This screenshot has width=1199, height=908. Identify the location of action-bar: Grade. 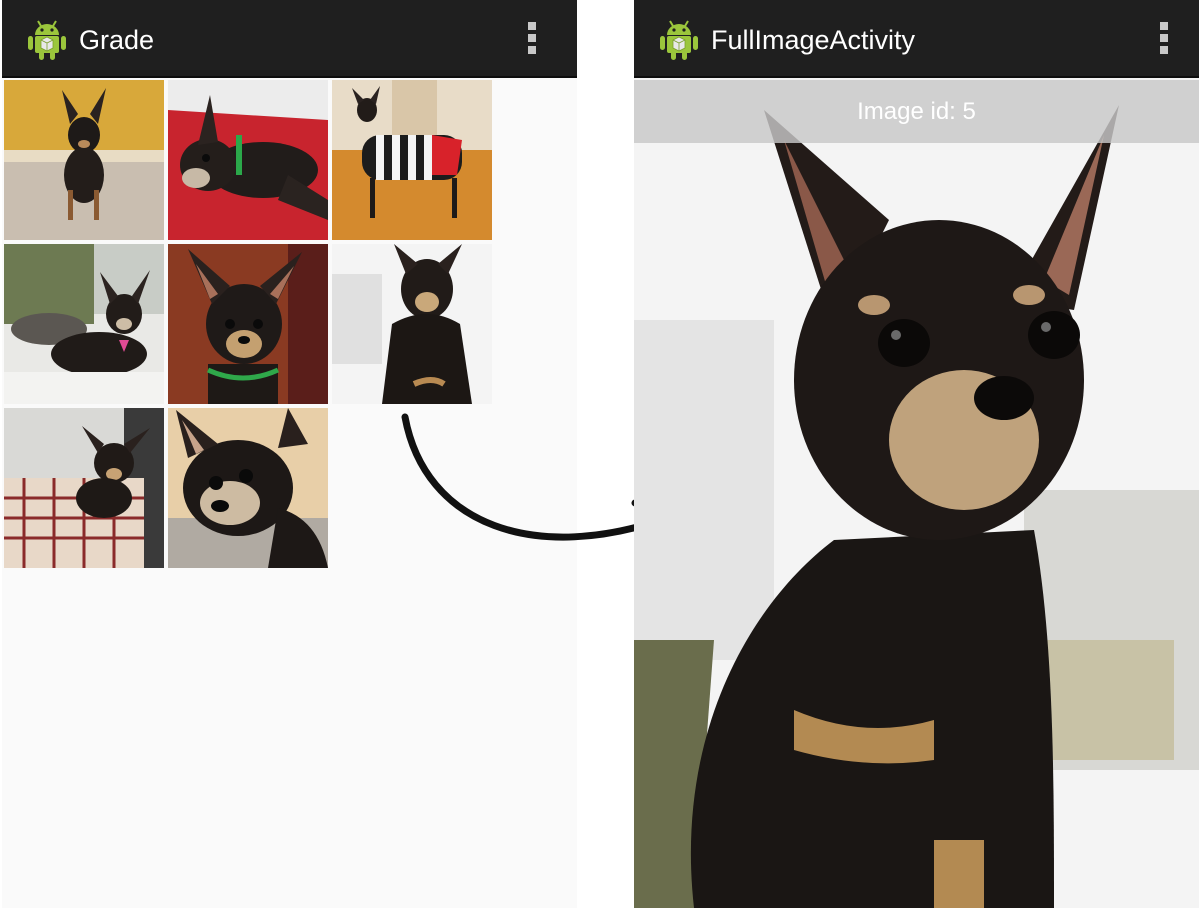
(289, 39).